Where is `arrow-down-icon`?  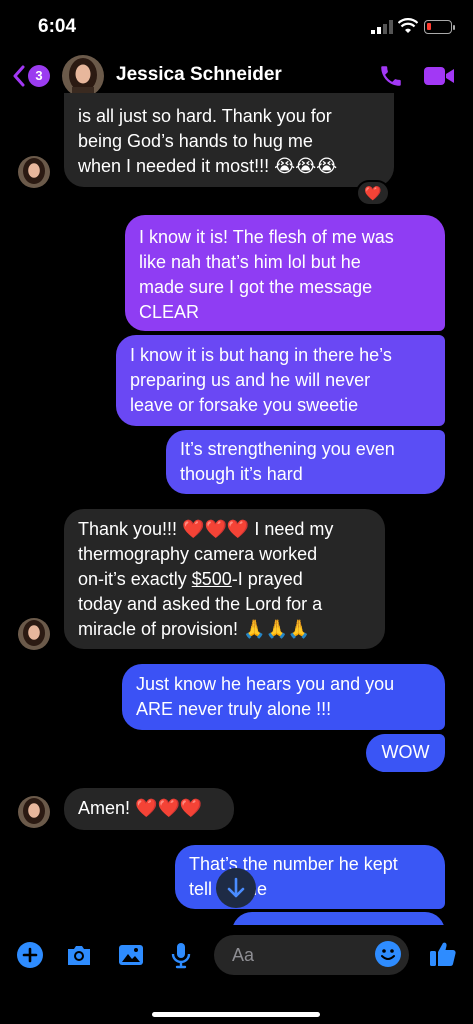
arrow-down-icon is located at coordinates (236, 887).